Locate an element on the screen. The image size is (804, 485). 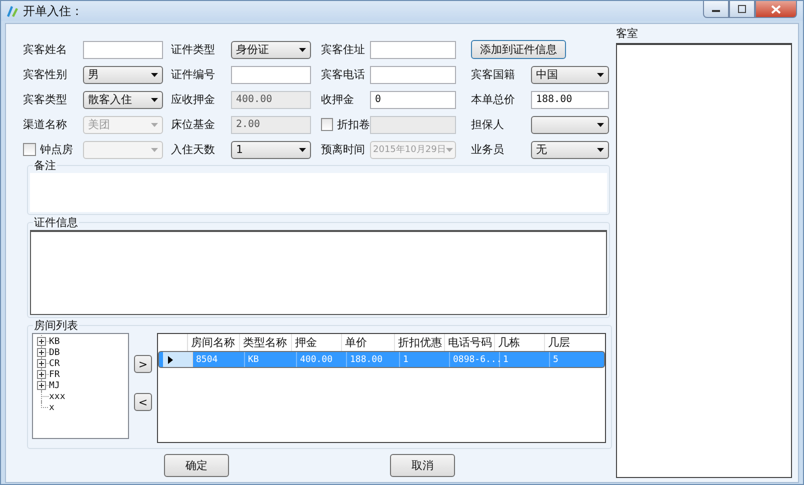
maximize-button is located at coordinates (742, 9).